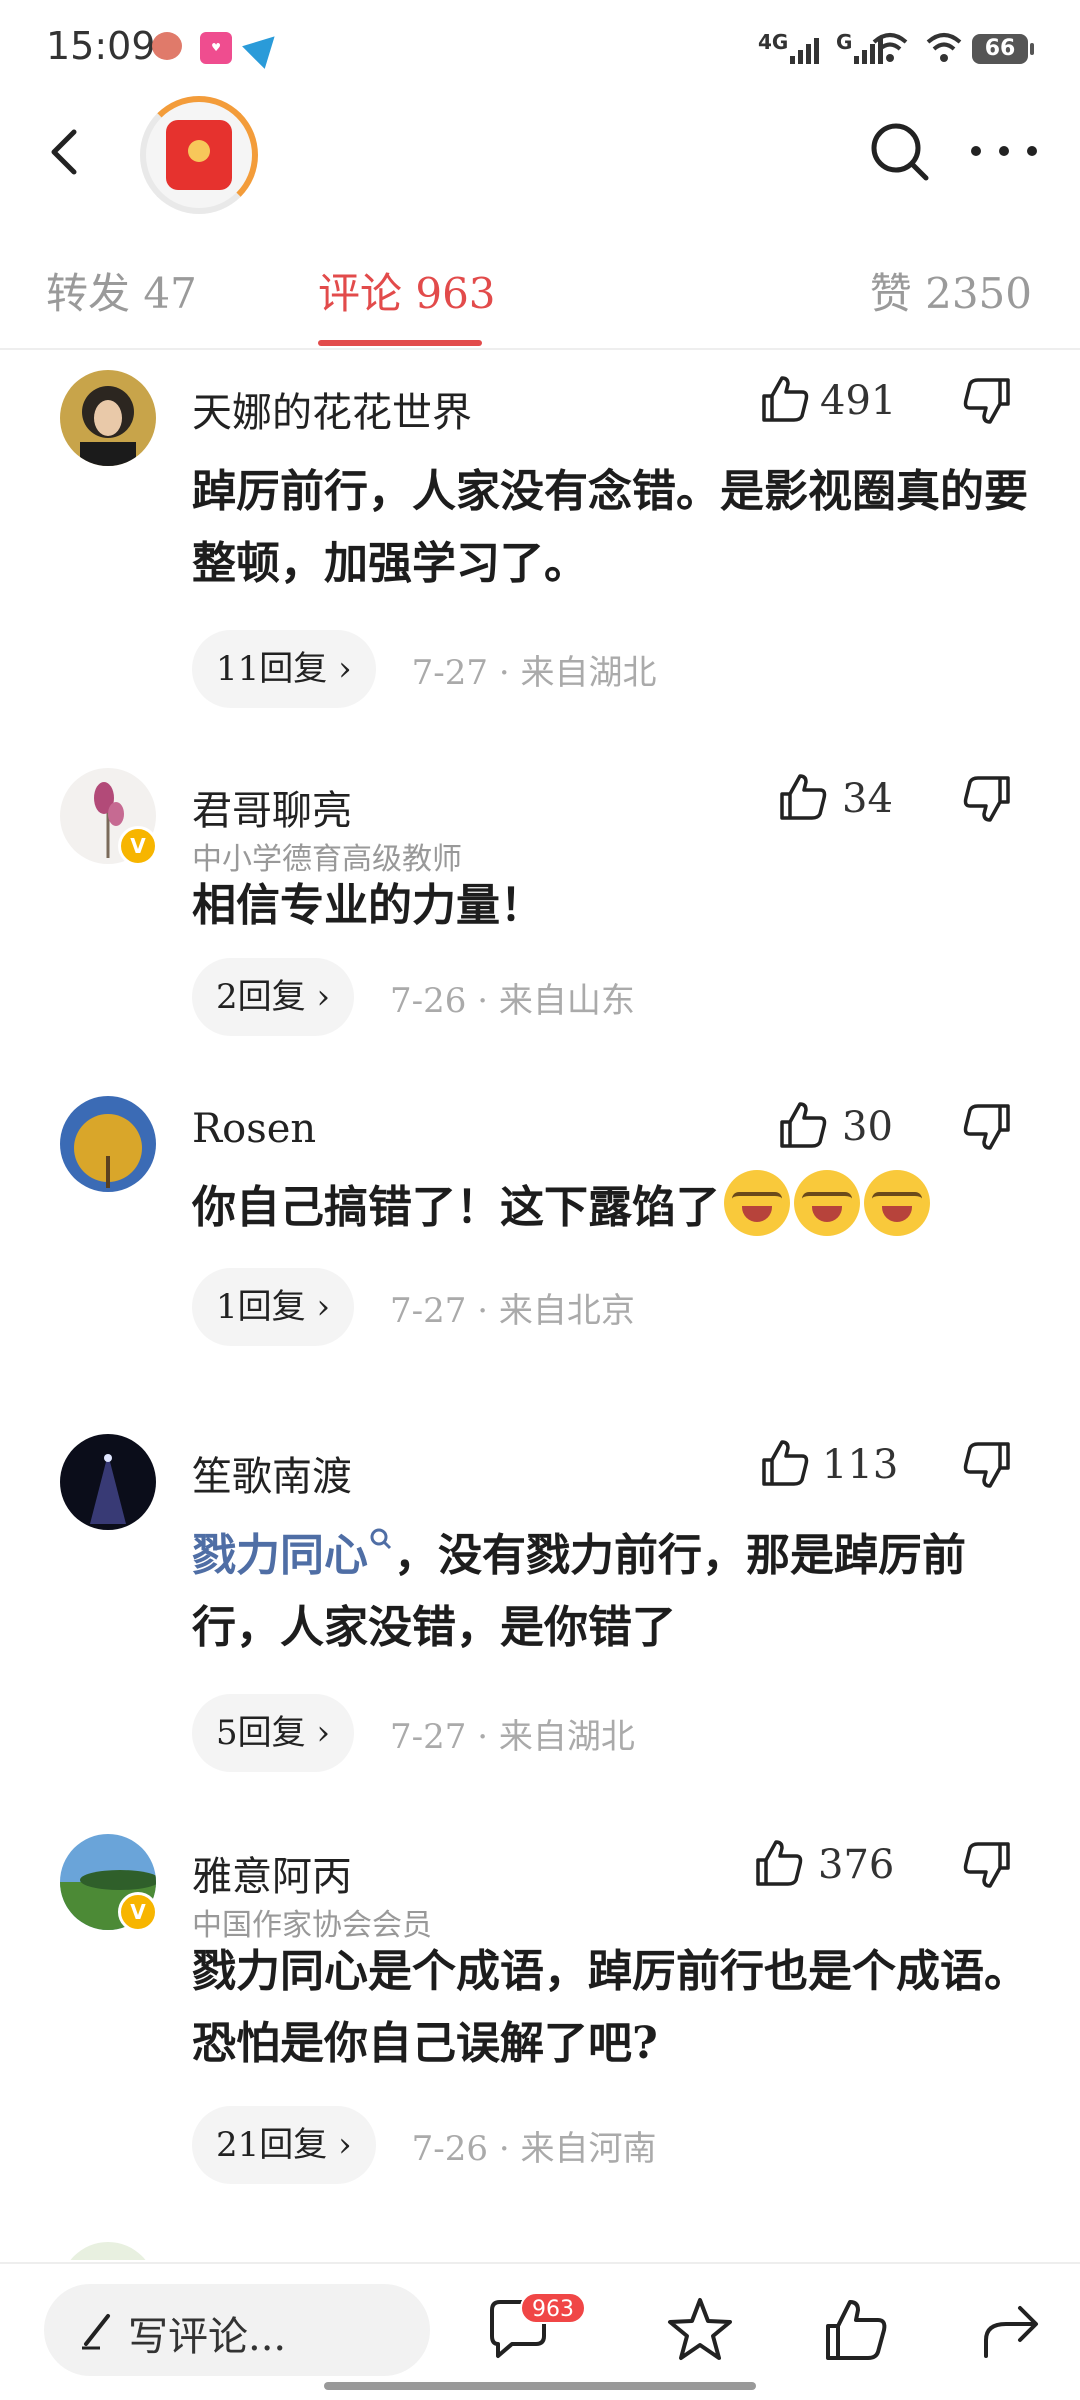 The image size is (1080, 2400). Describe the element at coordinates (566, 1310) in the screenshot. I see `comment-location: 来自北京` at that location.